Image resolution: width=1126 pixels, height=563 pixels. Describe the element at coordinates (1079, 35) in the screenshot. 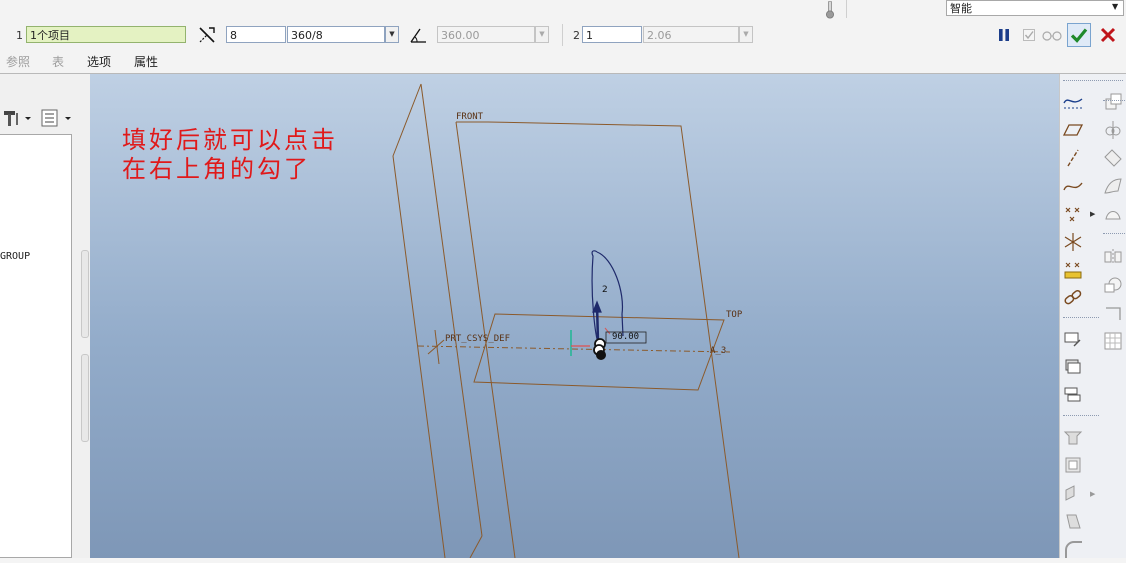

I see `accept-check-icon` at that location.